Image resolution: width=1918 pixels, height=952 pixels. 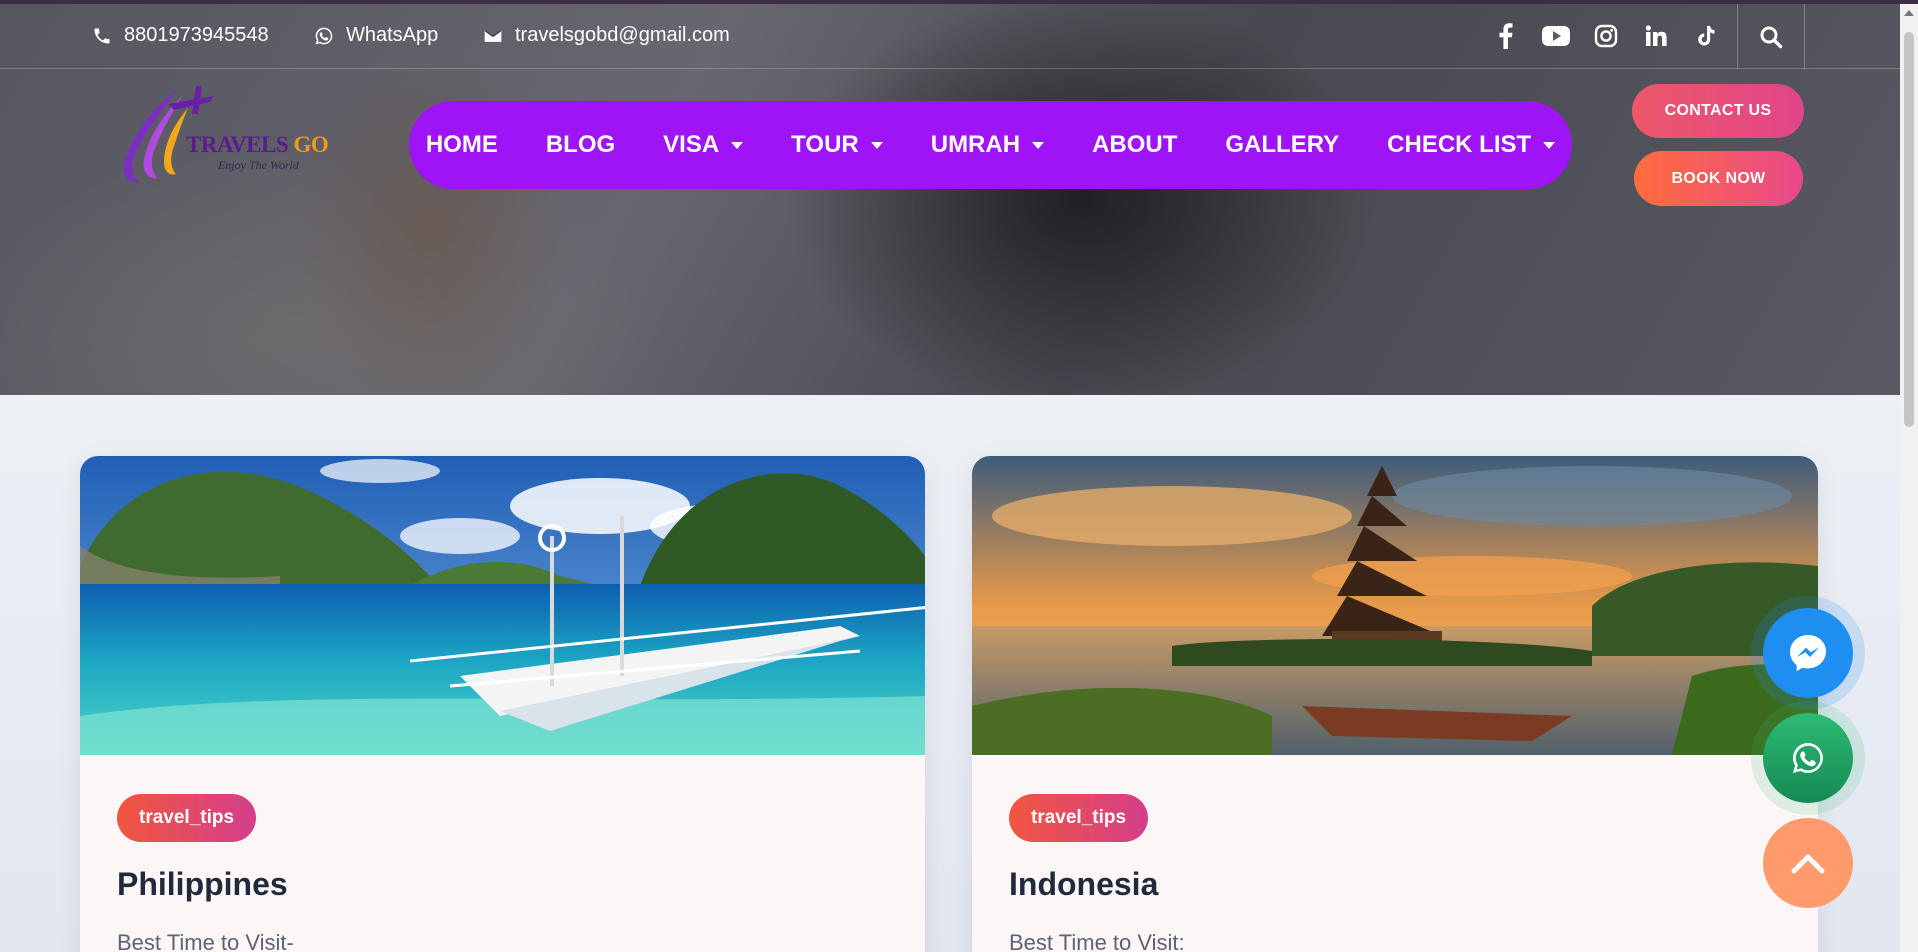 I want to click on card-excerpt: Best Time to Visit-, so click(x=205, y=941).